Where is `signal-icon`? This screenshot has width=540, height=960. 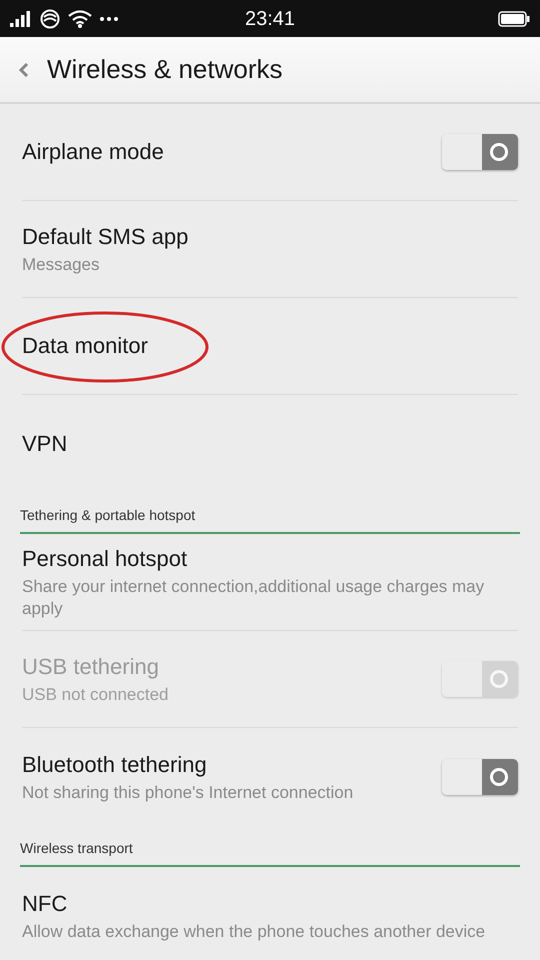 signal-icon is located at coordinates (21, 19).